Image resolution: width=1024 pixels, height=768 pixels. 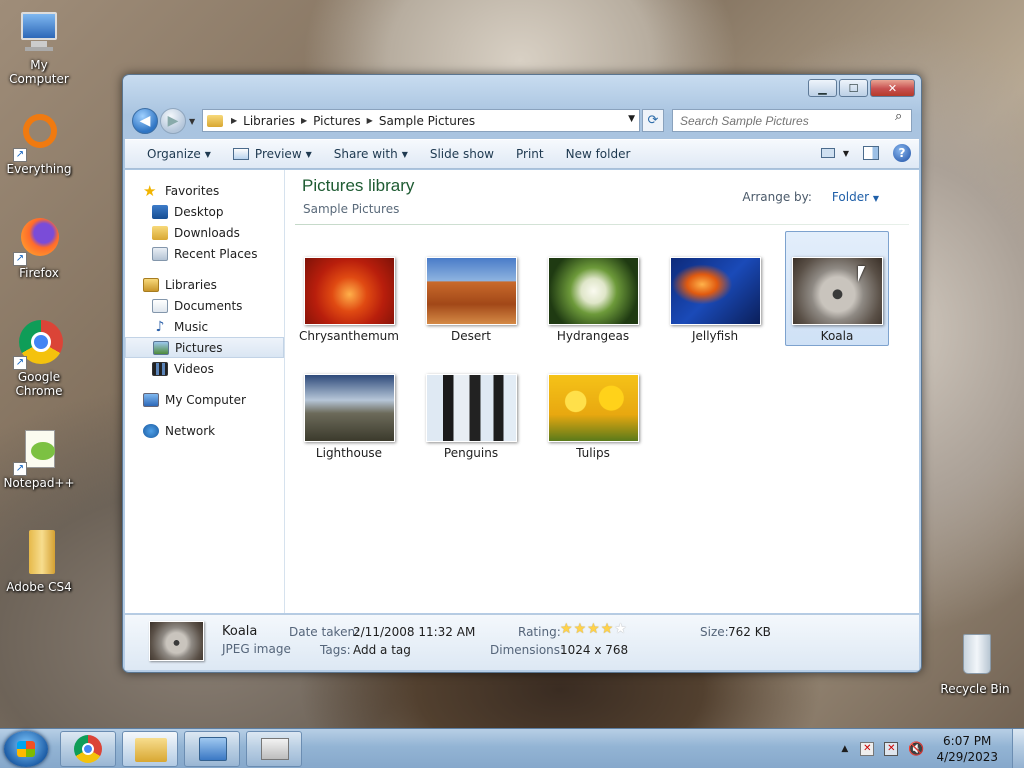 I want to click on back-button: ◀, so click(x=145, y=121).